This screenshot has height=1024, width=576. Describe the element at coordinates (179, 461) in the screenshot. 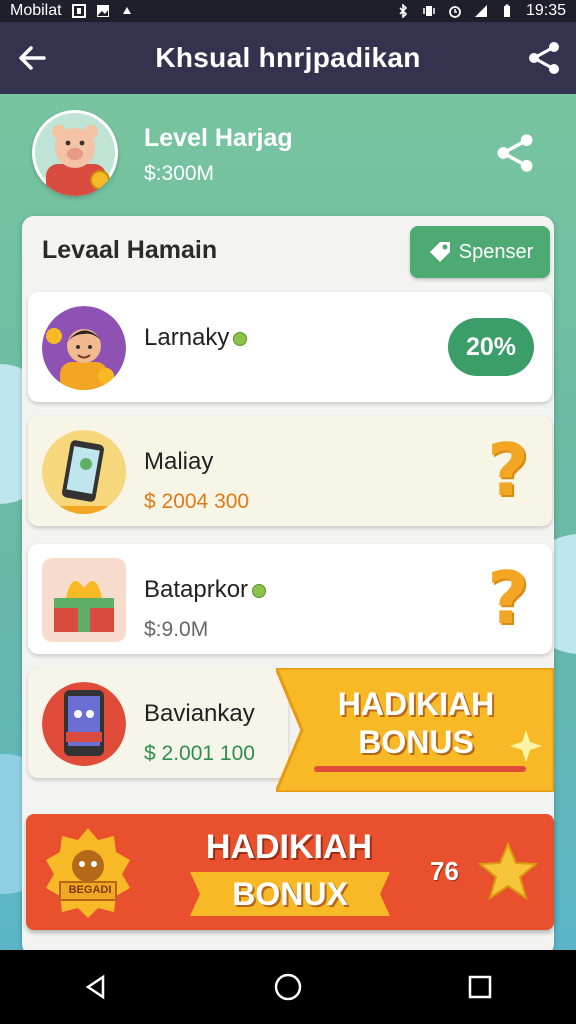

I see `item-name: Maliay` at that location.